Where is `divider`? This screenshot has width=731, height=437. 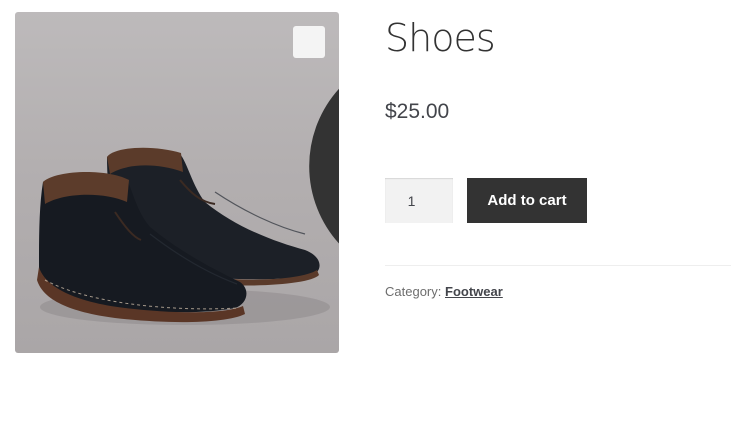 divider is located at coordinates (558, 265).